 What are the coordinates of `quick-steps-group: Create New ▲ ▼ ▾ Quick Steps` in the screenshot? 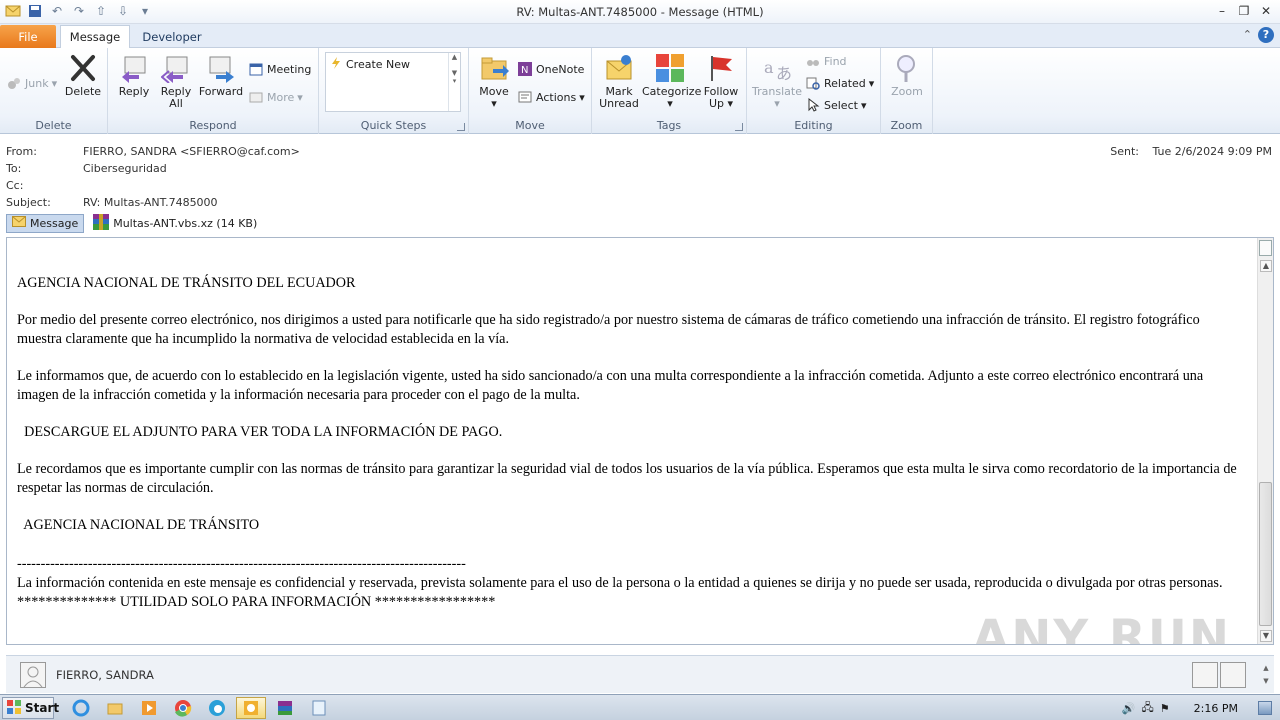 It's located at (394, 91).